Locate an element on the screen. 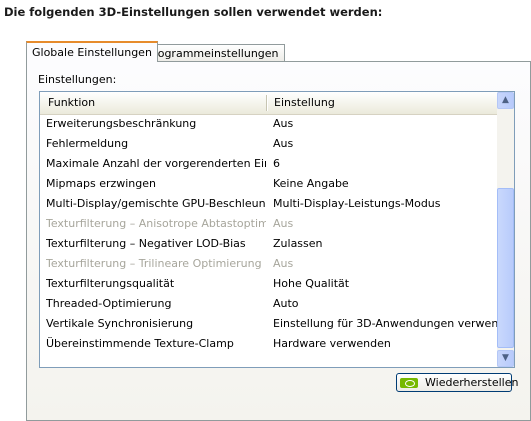 The image size is (531, 421). row-setting: 6 is located at coordinates (276, 163).